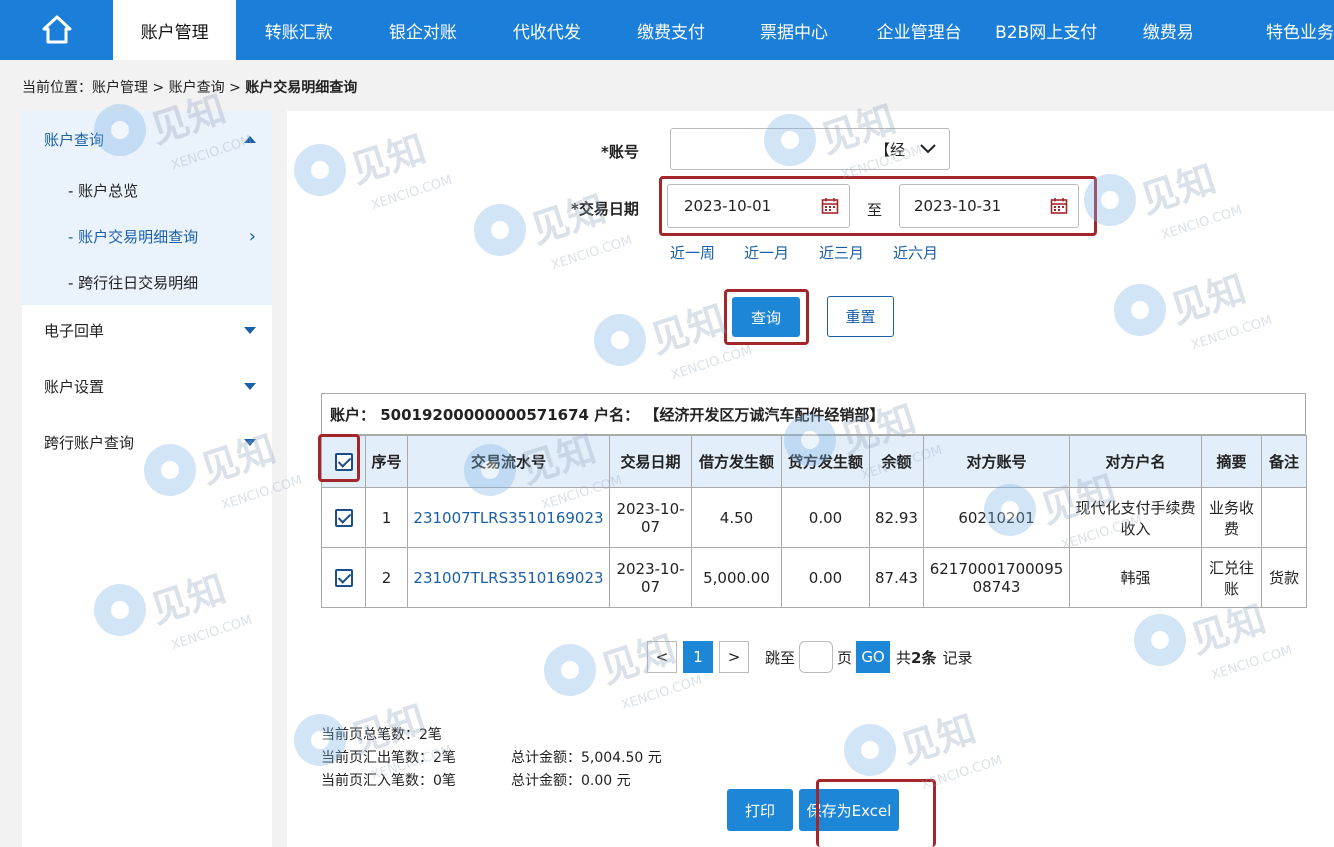 The image size is (1334, 847). I want to click on column-header: 交易流水号, so click(508, 461).